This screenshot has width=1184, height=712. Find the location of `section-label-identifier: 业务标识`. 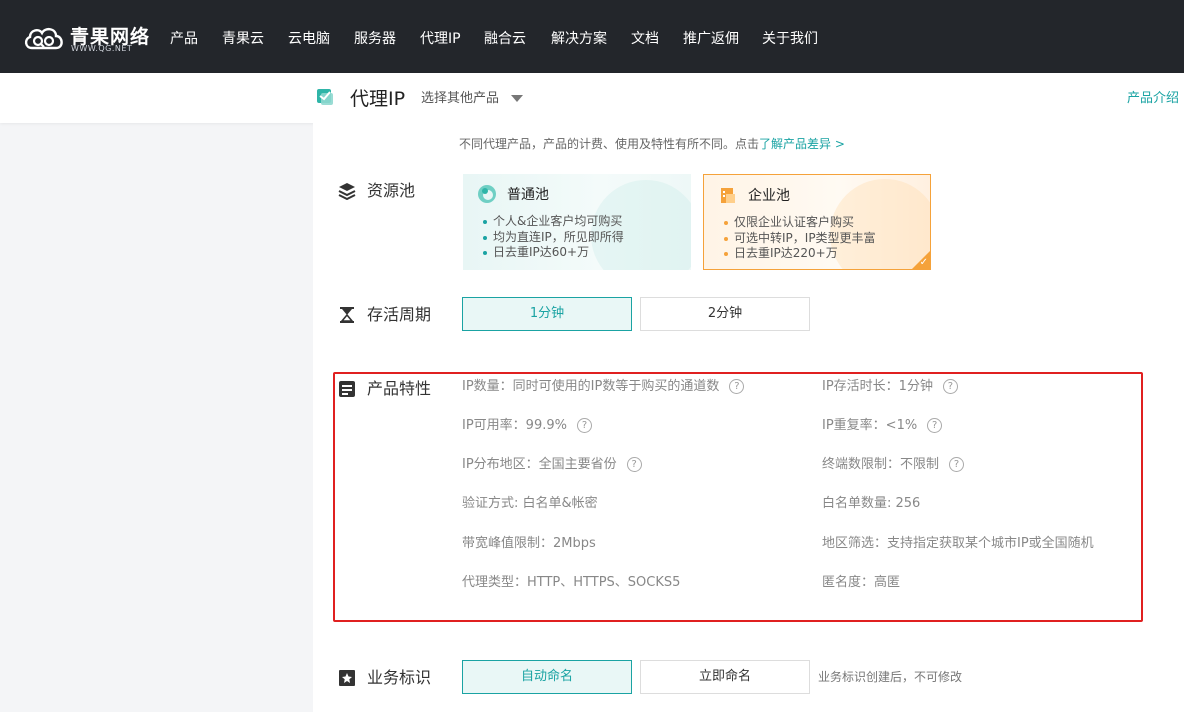

section-label-identifier: 业务标识 is located at coordinates (399, 677).